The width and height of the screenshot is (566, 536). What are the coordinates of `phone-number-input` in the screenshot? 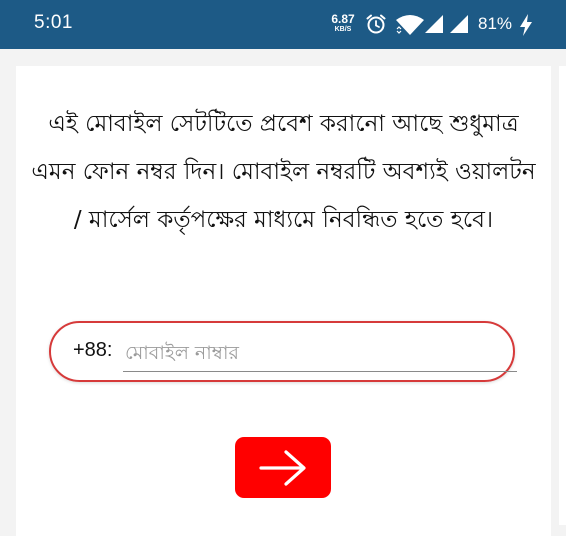 It's located at (320, 353).